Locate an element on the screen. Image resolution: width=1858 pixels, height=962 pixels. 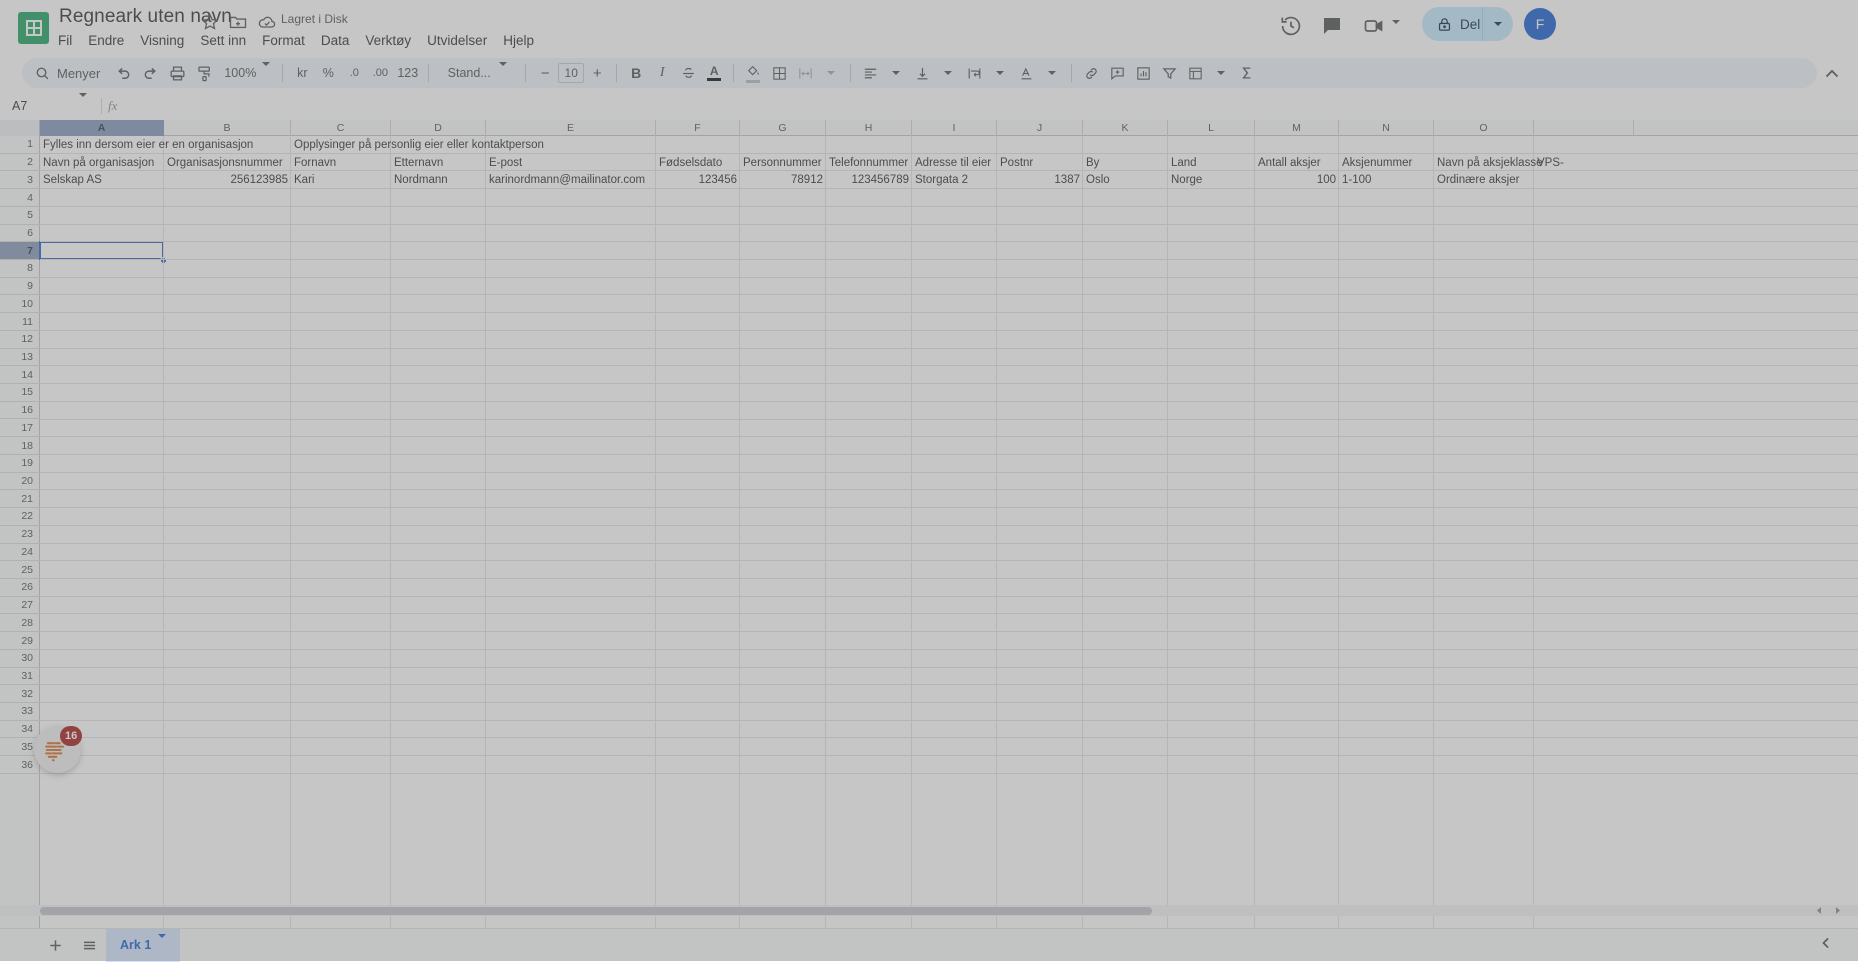
column-header-f: F is located at coordinates (698, 128).